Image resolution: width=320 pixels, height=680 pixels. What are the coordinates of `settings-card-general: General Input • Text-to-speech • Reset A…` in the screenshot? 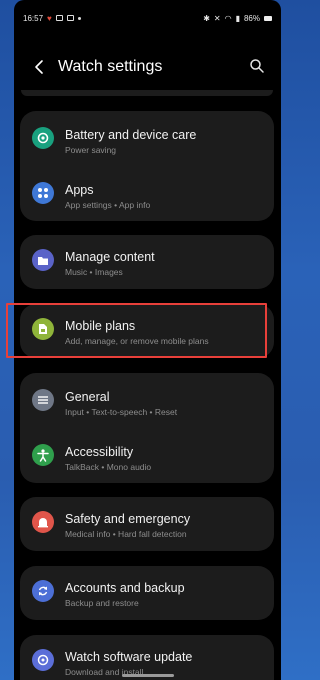 It's located at (147, 428).